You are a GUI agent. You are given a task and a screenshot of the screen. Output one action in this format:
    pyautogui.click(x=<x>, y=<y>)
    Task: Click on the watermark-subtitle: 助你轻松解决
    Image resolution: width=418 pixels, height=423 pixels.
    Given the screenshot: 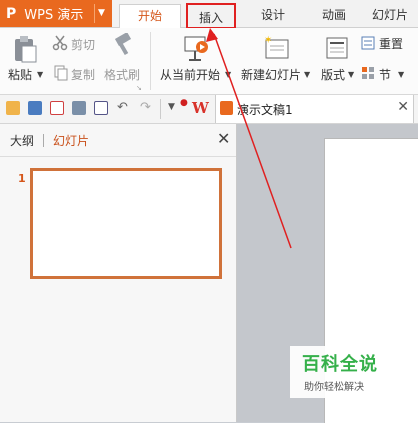 What is the action you would take?
    pyautogui.click(x=334, y=387)
    